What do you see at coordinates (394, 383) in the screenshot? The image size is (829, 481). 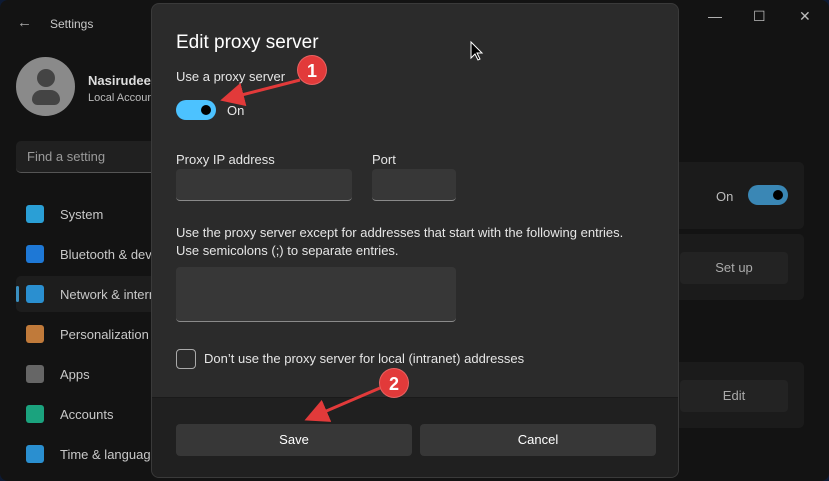 I see `annotation-badge-2: 2` at bounding box center [394, 383].